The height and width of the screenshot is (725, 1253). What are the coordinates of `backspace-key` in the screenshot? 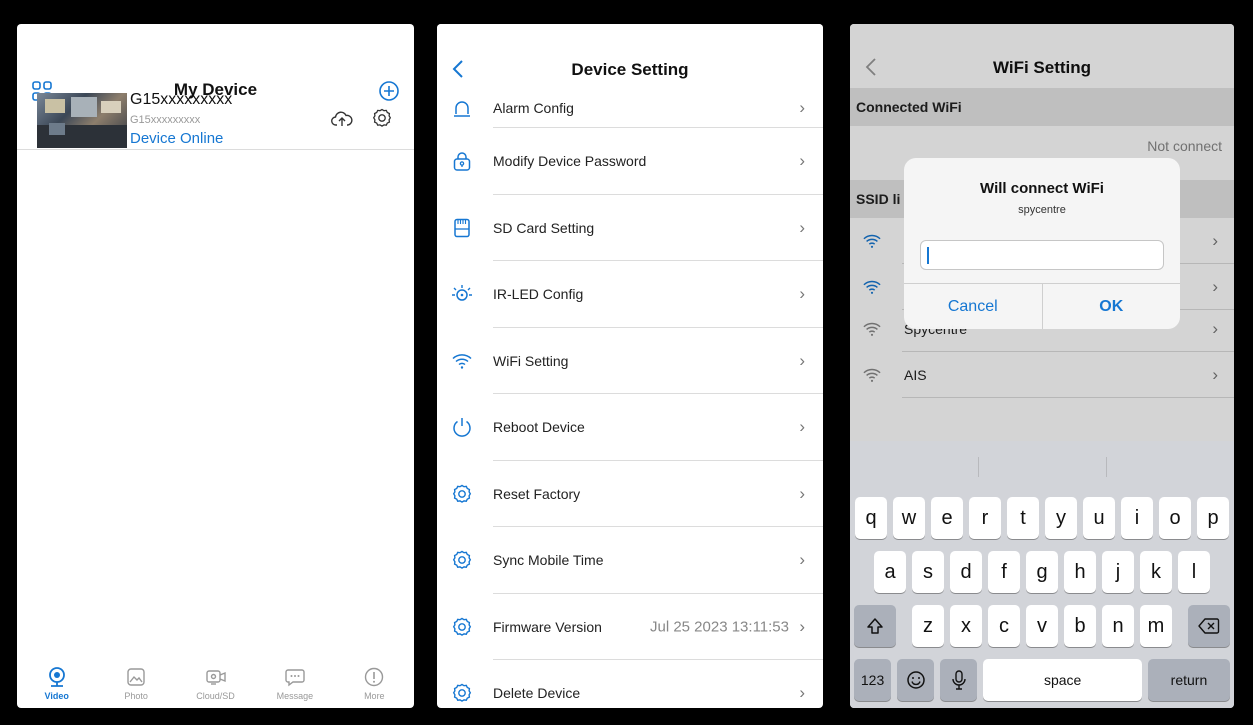 It's located at (1209, 626).